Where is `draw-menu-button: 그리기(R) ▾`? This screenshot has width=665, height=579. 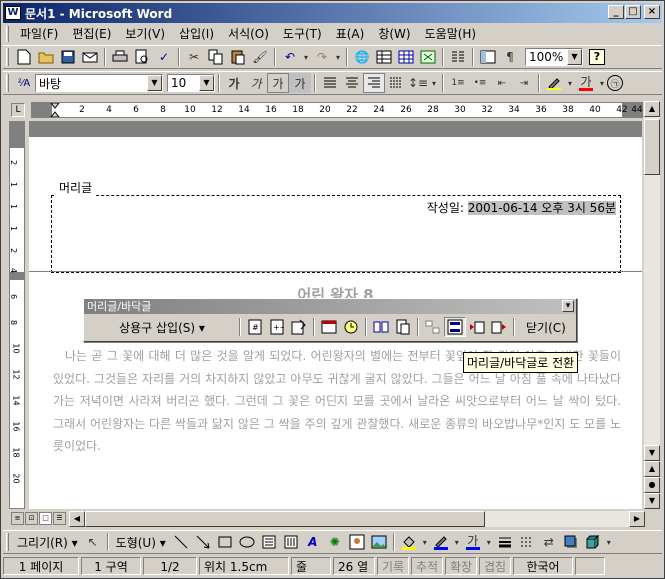
draw-menu-button: 그리기(R) ▾ is located at coordinates (47, 542).